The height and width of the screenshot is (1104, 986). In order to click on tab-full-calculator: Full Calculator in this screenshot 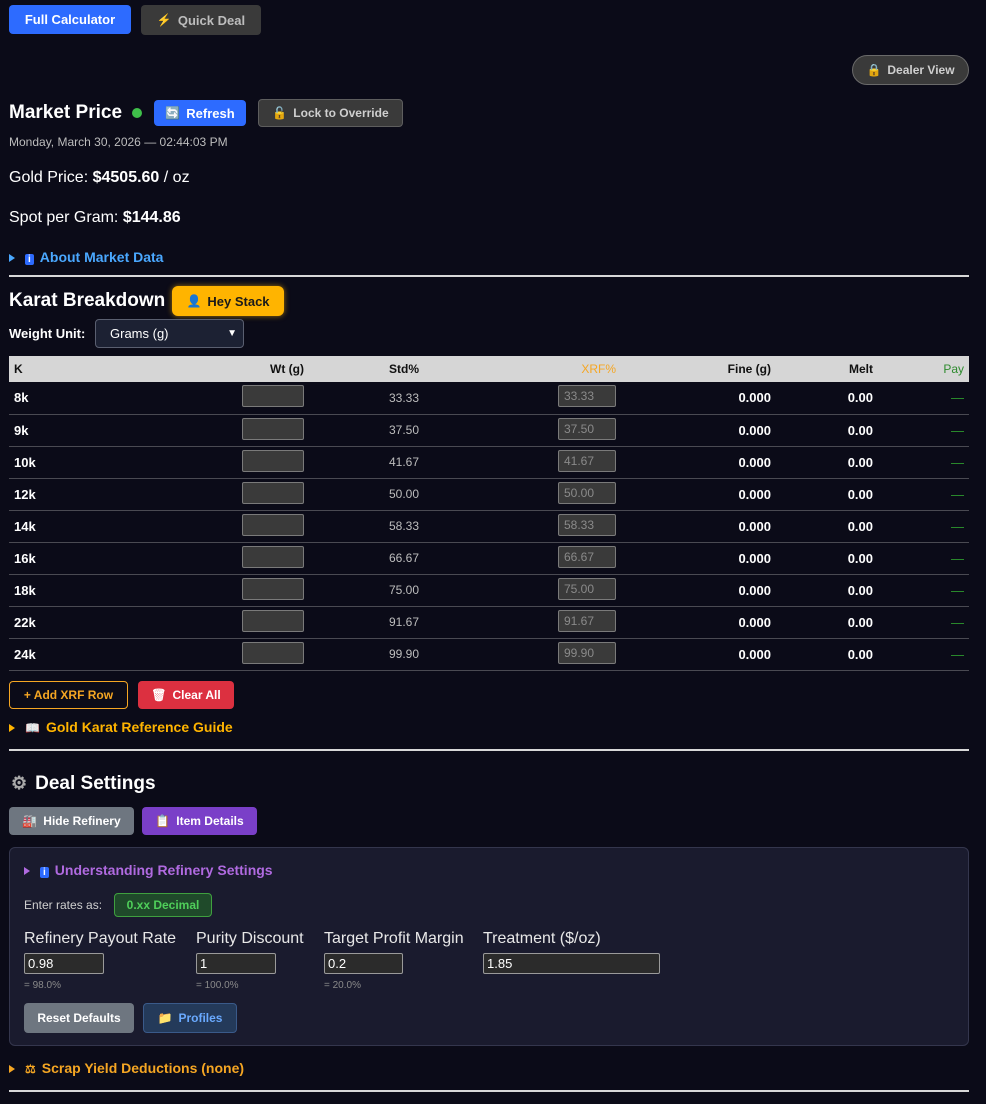, I will do `click(70, 19)`.